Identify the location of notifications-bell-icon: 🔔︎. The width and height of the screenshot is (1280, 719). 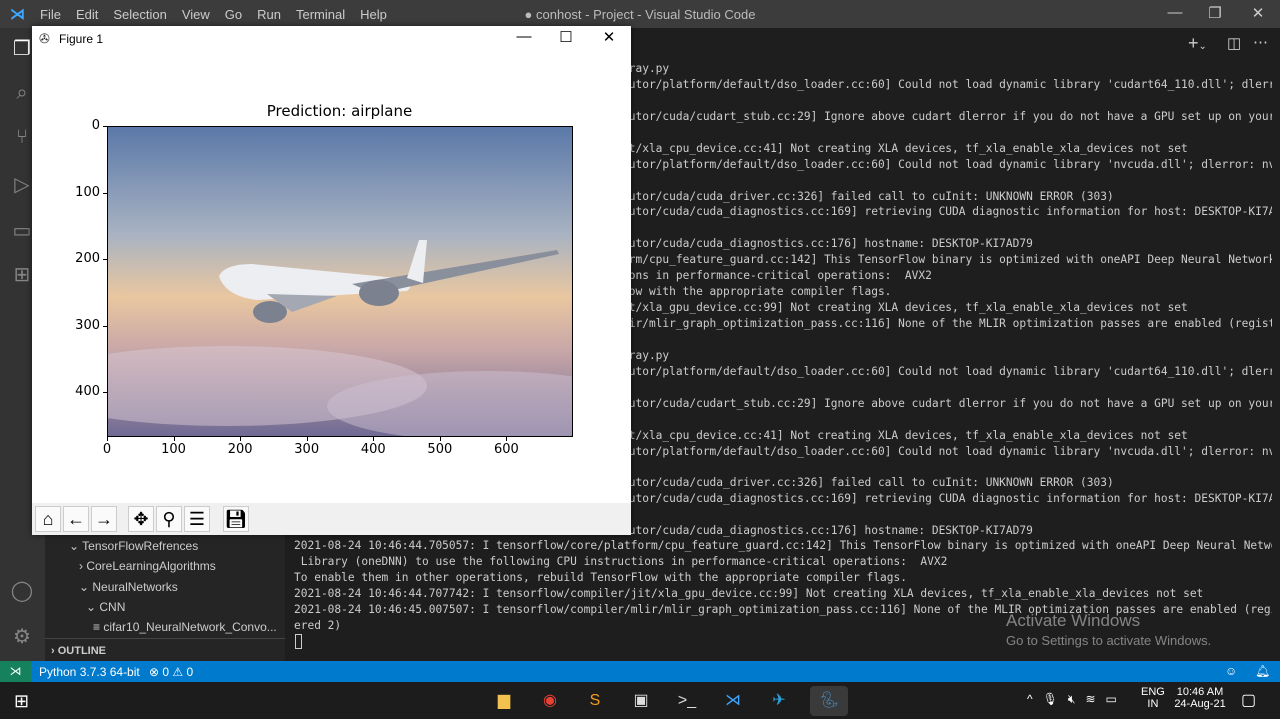
(1262, 671).